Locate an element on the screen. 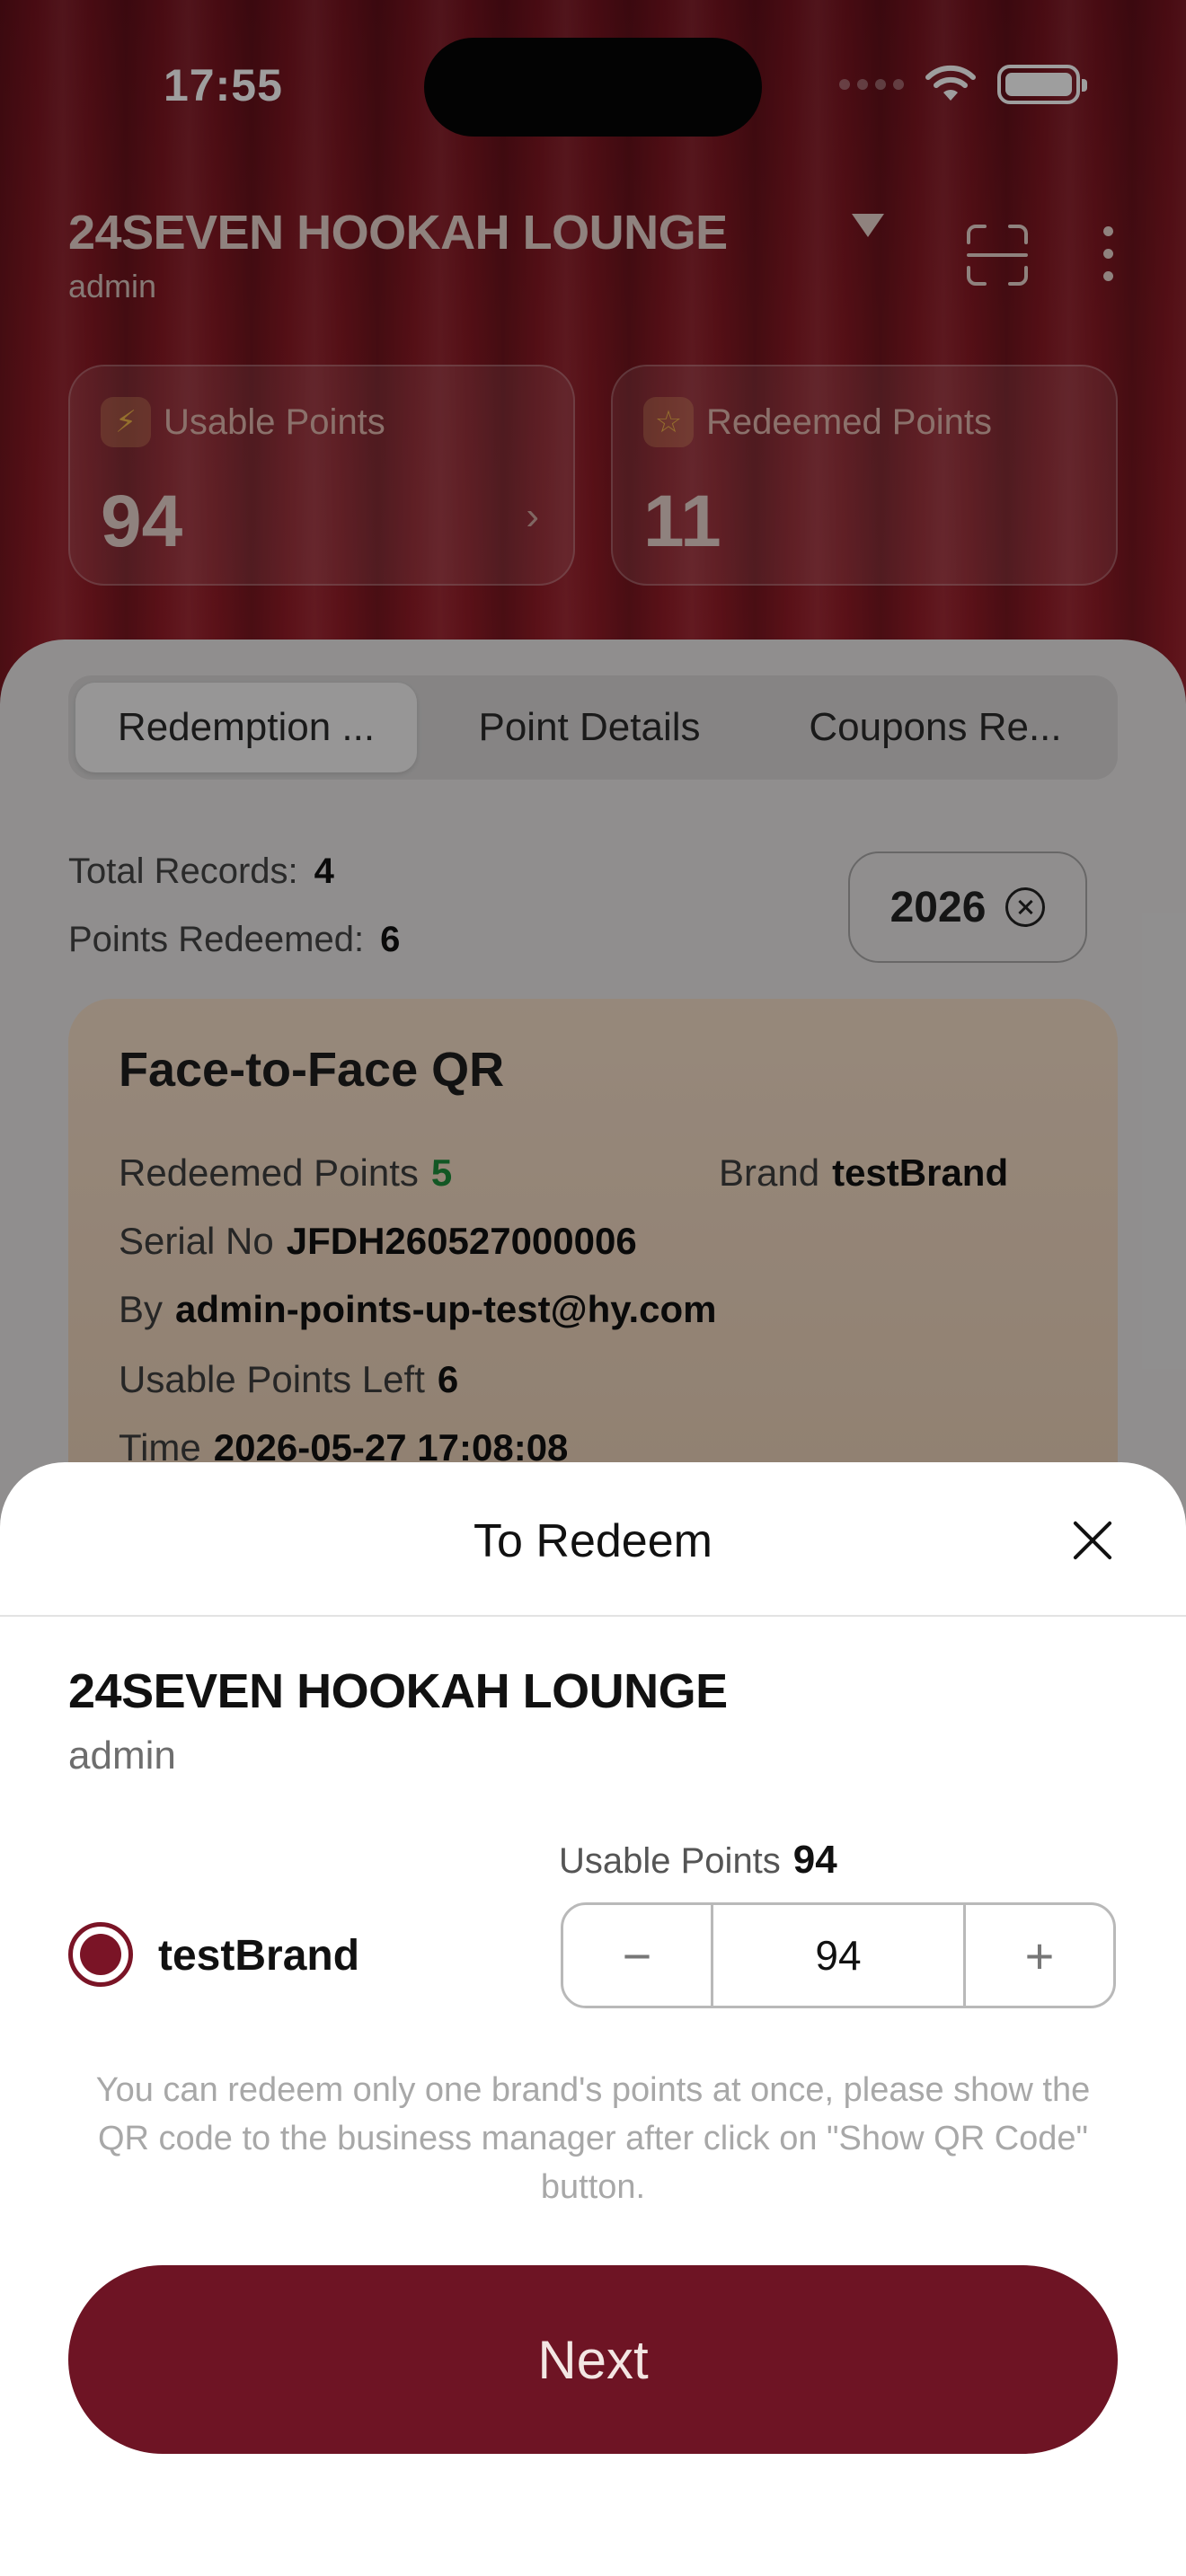 Image resolution: width=1186 pixels, height=2576 pixels. sheet-divider is located at coordinates (593, 1616).